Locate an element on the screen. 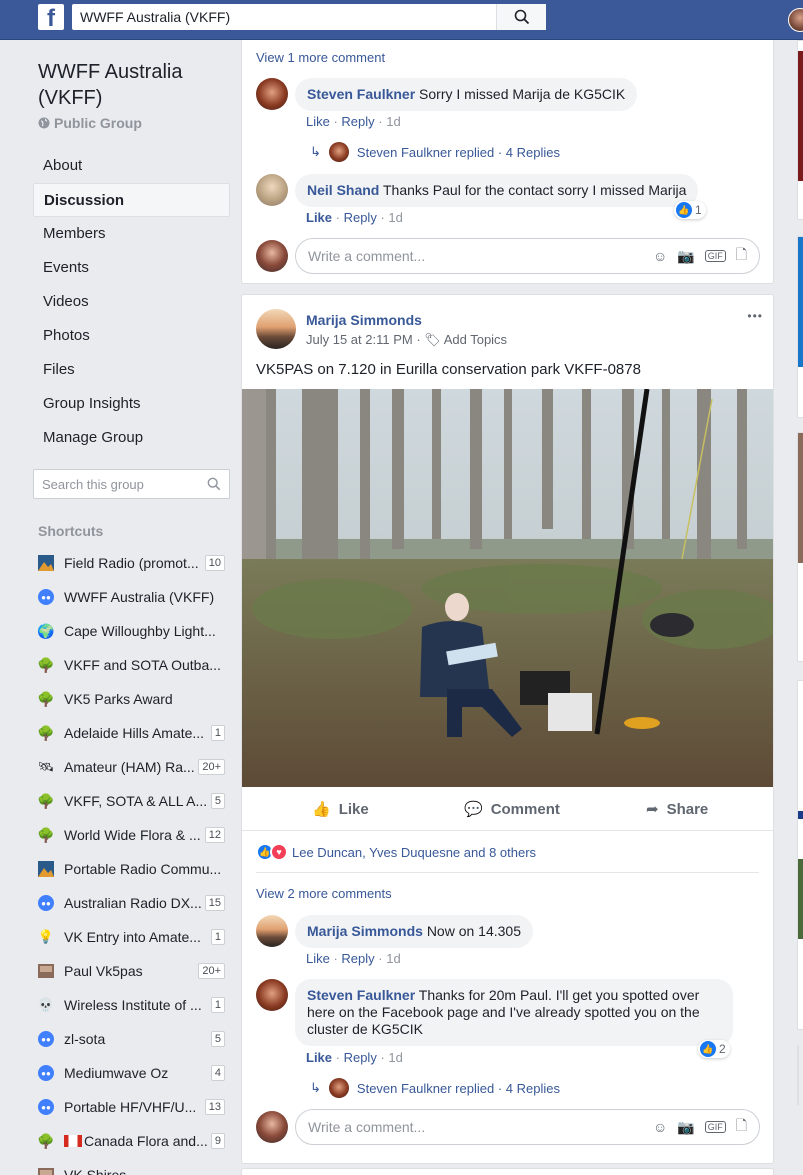 The image size is (803, 1175). search-button is located at coordinates (521, 17).